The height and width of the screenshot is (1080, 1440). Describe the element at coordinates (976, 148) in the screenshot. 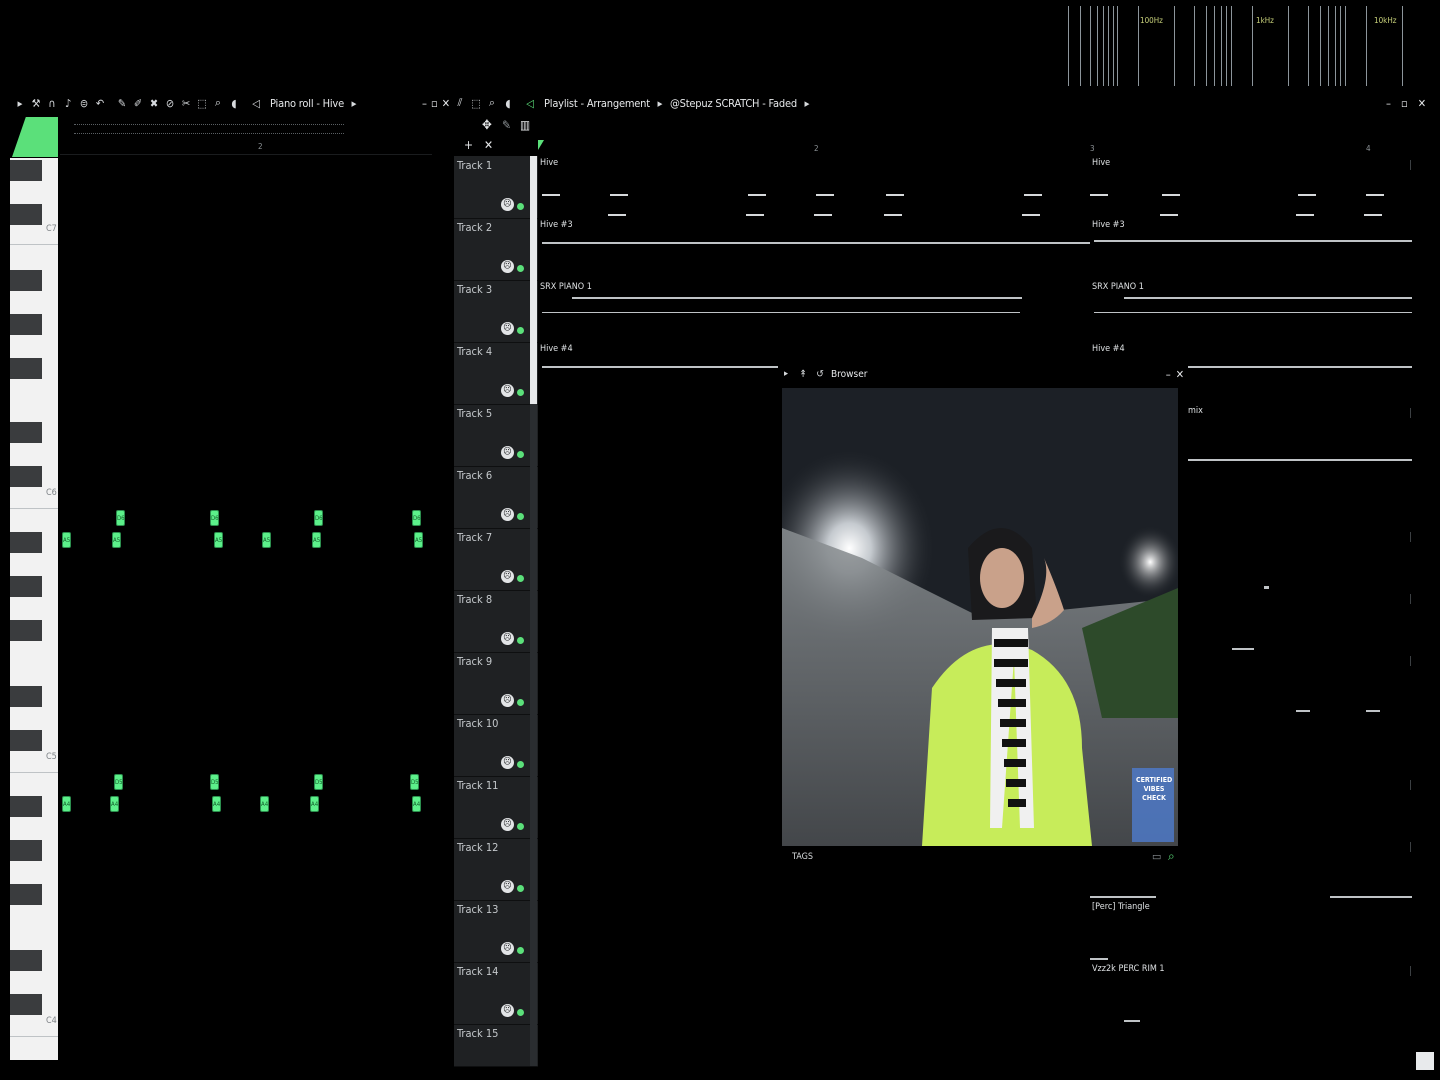

I see `playlist-ruler: 2 3 4` at that location.